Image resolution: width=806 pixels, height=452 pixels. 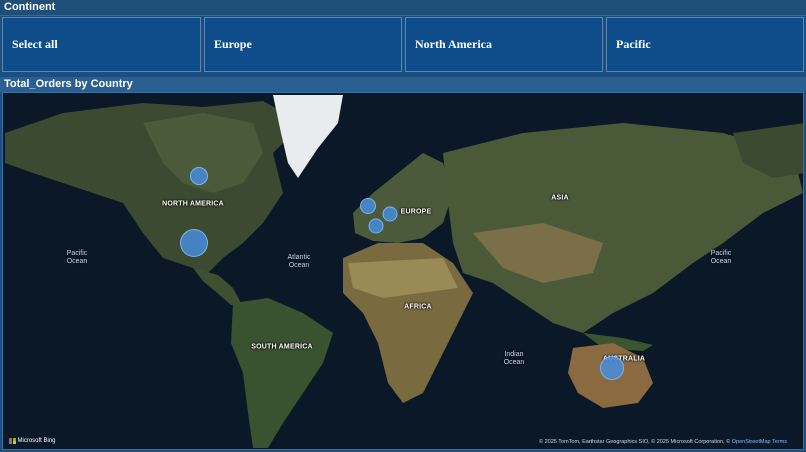 I want to click on slicer-option-europe: Europe, so click(x=303, y=44).